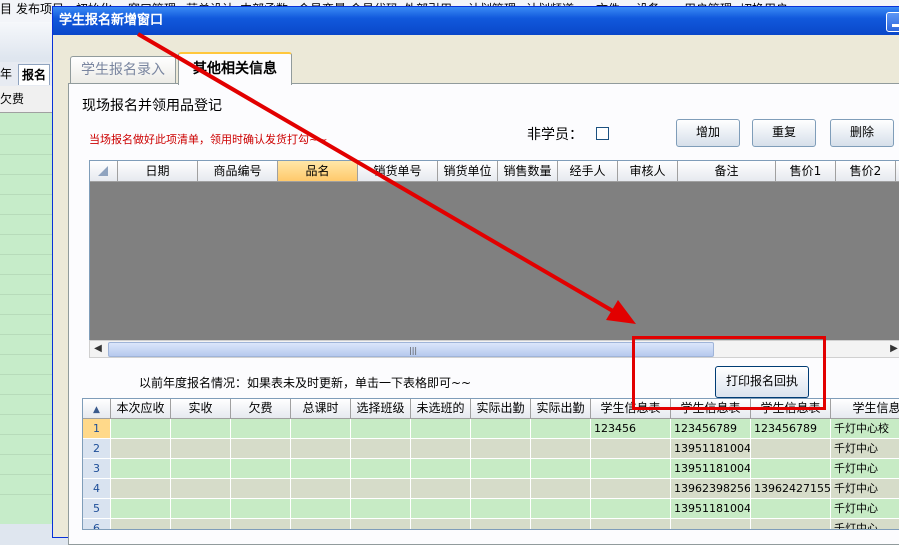 The image size is (899, 545). I want to click on column-header: 总课时, so click(321, 408).